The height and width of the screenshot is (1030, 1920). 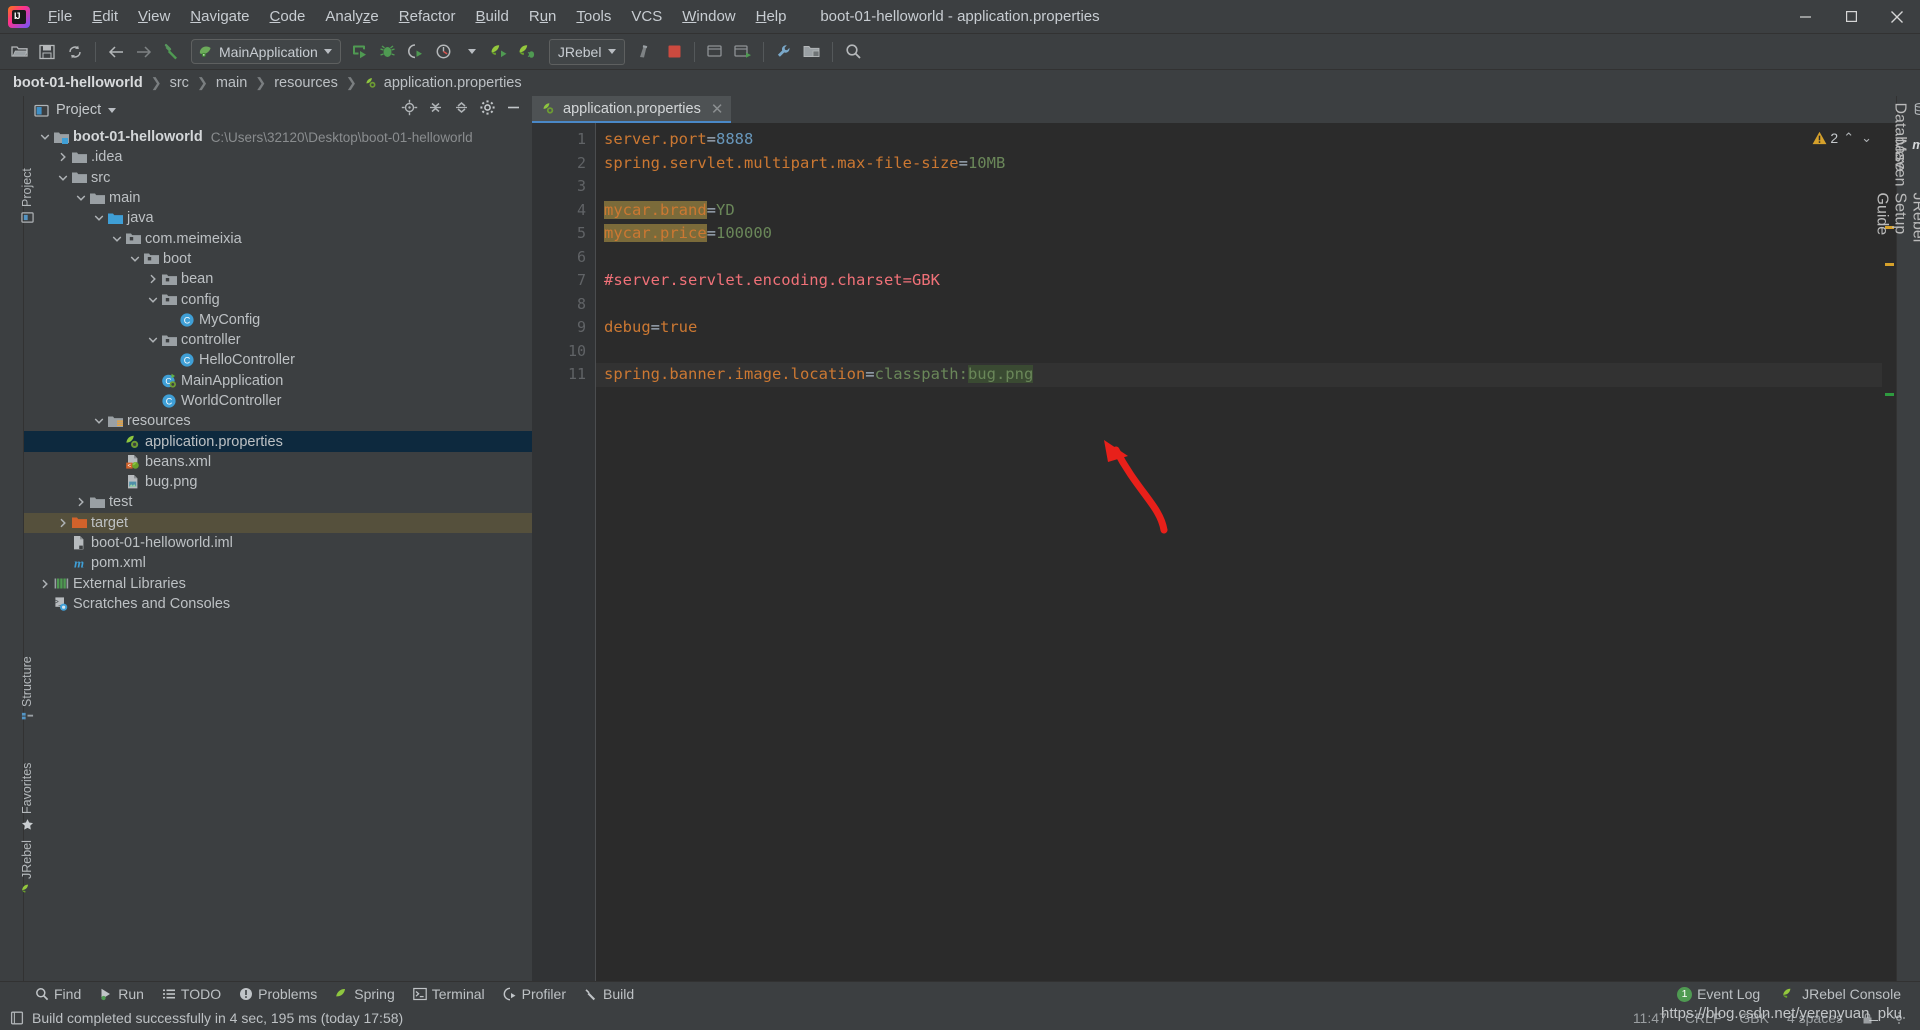 I want to click on menu-item-build: Build, so click(x=491, y=16).